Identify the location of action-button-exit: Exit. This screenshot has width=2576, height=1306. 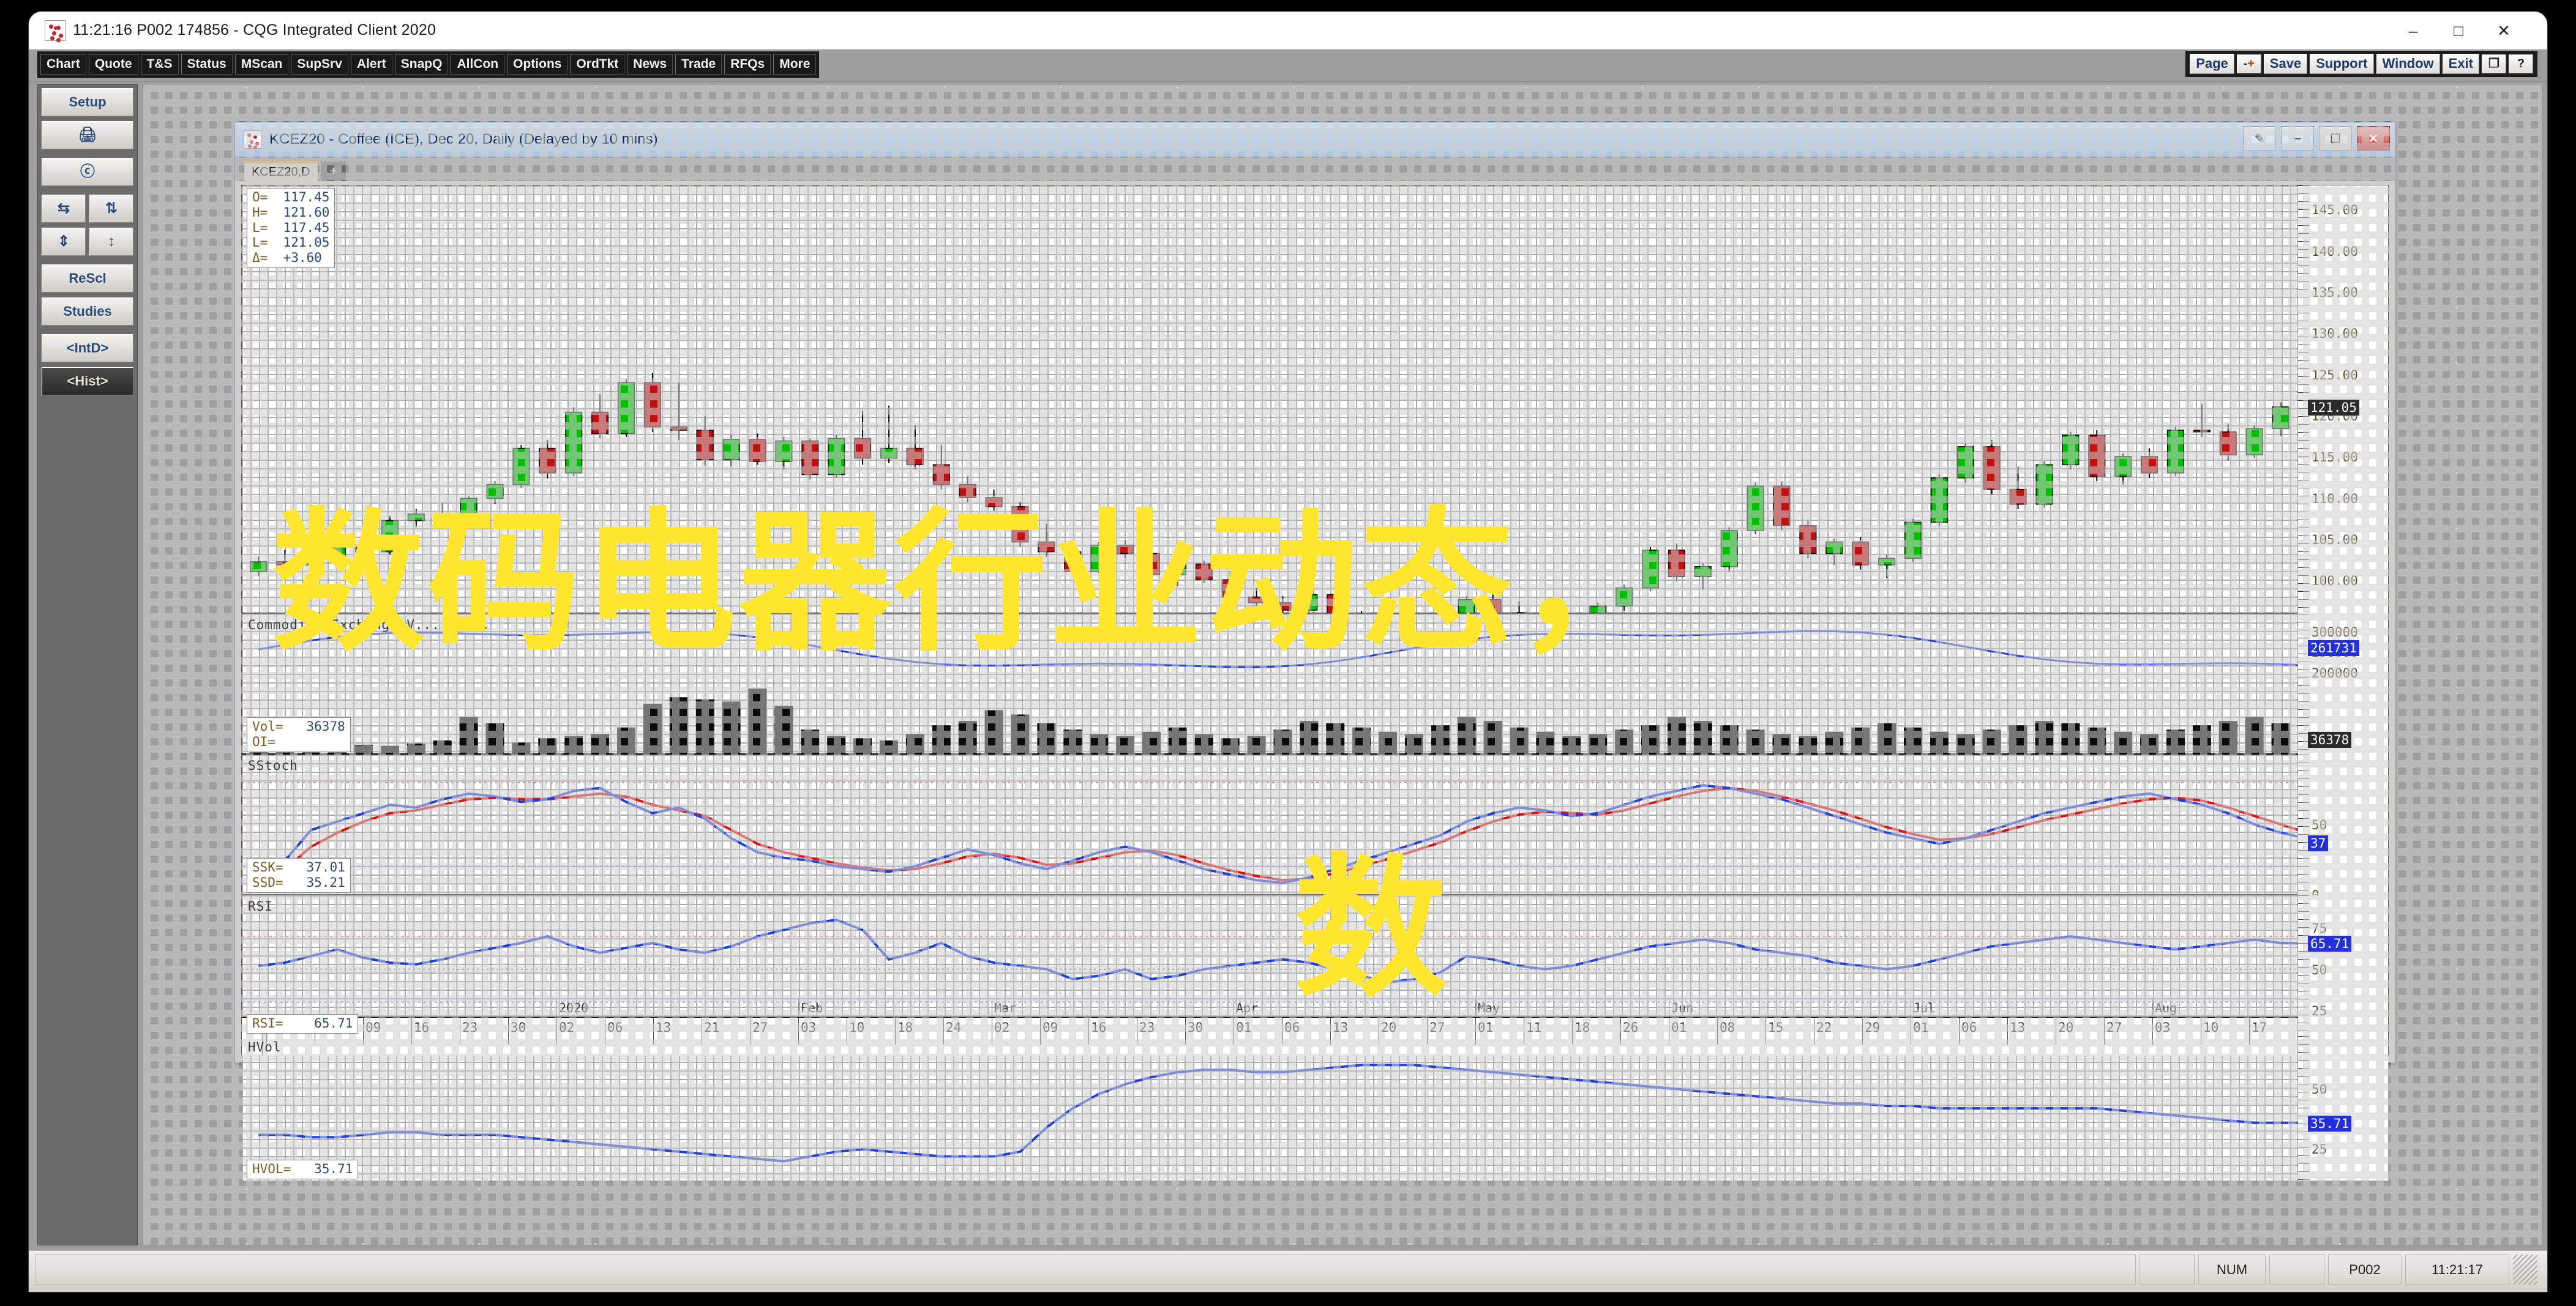
(2460, 64).